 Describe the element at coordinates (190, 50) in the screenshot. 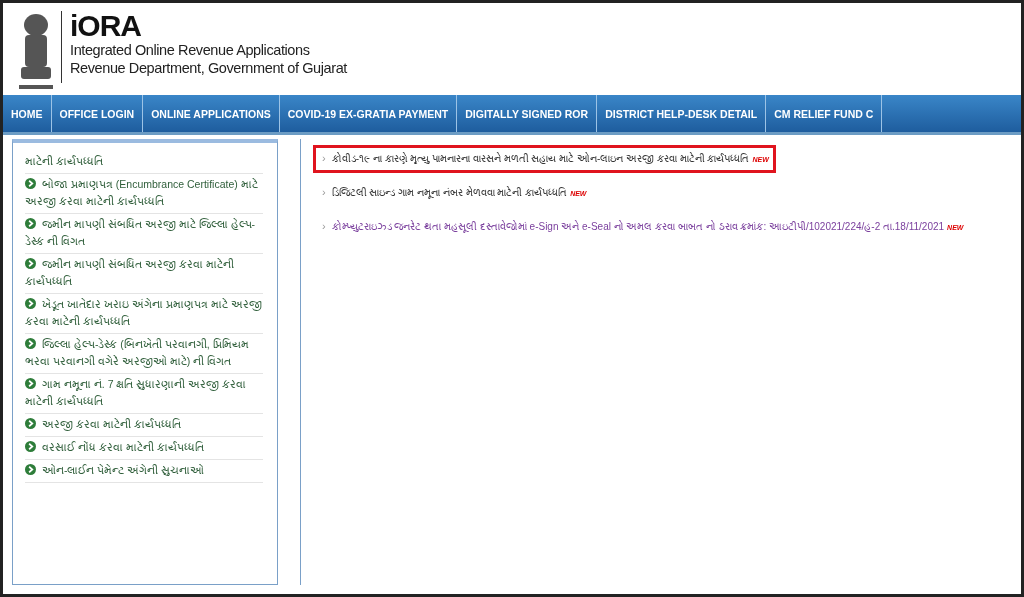

I see `site-subtitle: Integrated Online Revenue Applications` at that location.